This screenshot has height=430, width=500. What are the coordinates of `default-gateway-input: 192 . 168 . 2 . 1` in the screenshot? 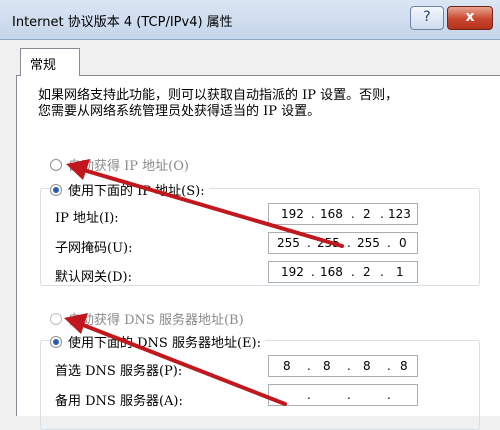 It's located at (343, 272).